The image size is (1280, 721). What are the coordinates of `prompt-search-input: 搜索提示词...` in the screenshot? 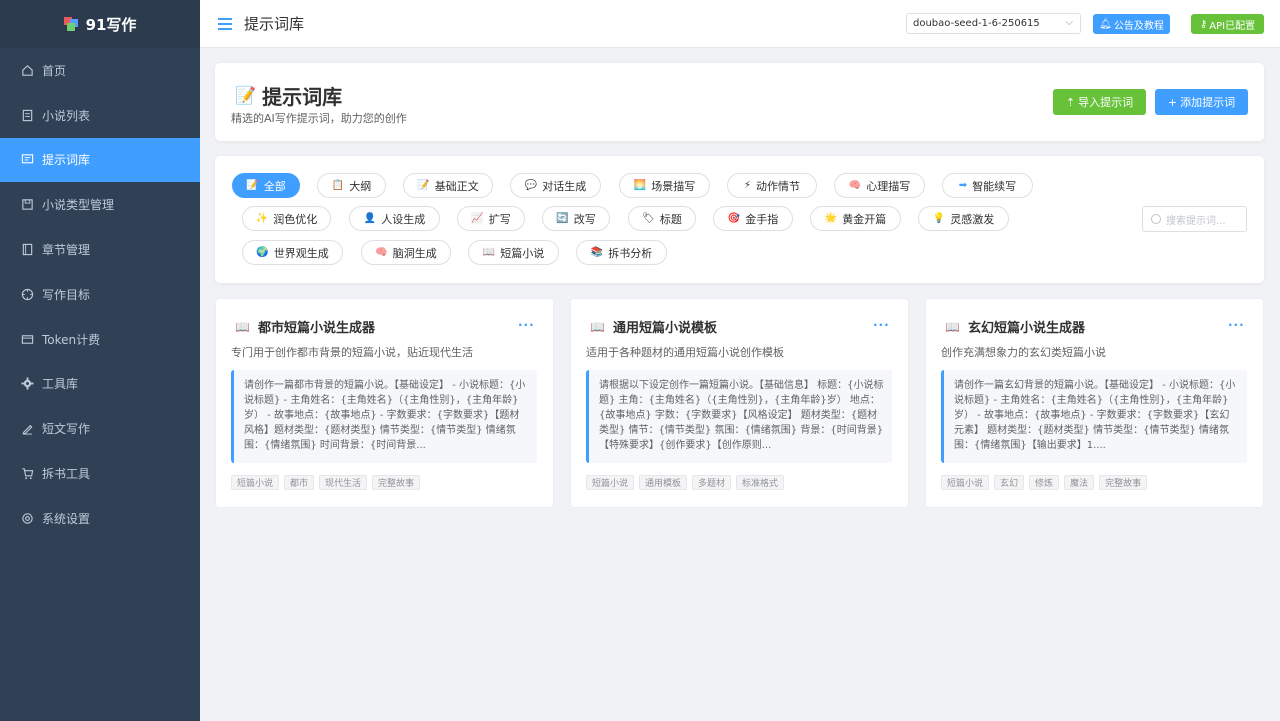 It's located at (1194, 219).